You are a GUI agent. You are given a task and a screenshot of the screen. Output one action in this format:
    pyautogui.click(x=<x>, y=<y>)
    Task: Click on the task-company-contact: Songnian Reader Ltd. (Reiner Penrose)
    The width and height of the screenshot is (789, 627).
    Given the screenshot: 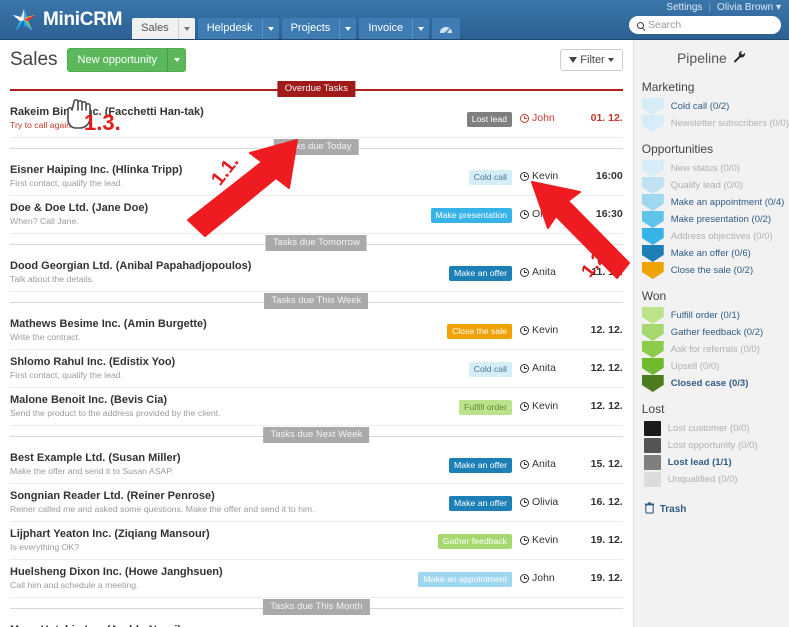 What is the action you would take?
    pyautogui.click(x=112, y=496)
    